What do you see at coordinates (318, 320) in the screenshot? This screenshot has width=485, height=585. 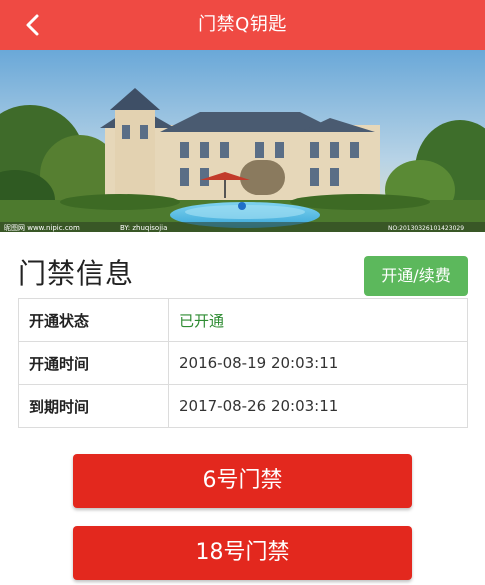 I see `status-value: 已开通` at bounding box center [318, 320].